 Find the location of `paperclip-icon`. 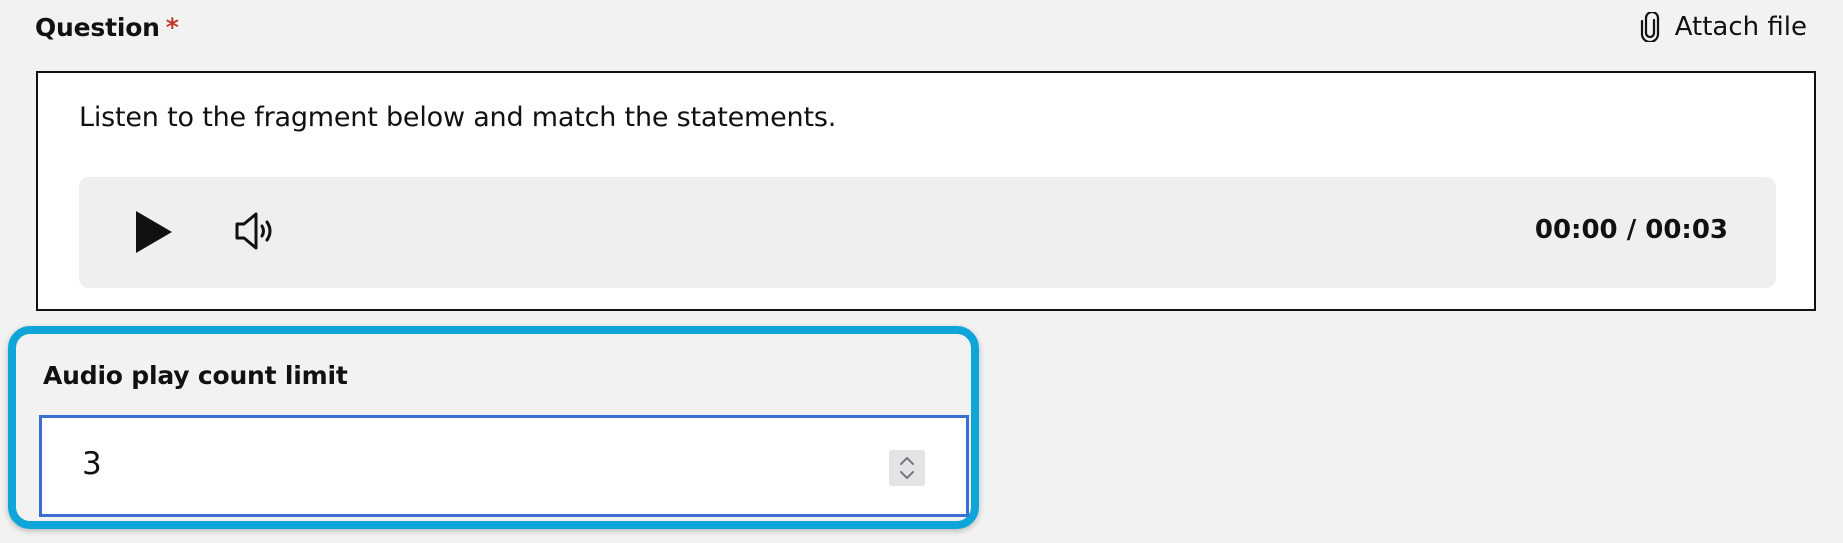

paperclip-icon is located at coordinates (1650, 27).